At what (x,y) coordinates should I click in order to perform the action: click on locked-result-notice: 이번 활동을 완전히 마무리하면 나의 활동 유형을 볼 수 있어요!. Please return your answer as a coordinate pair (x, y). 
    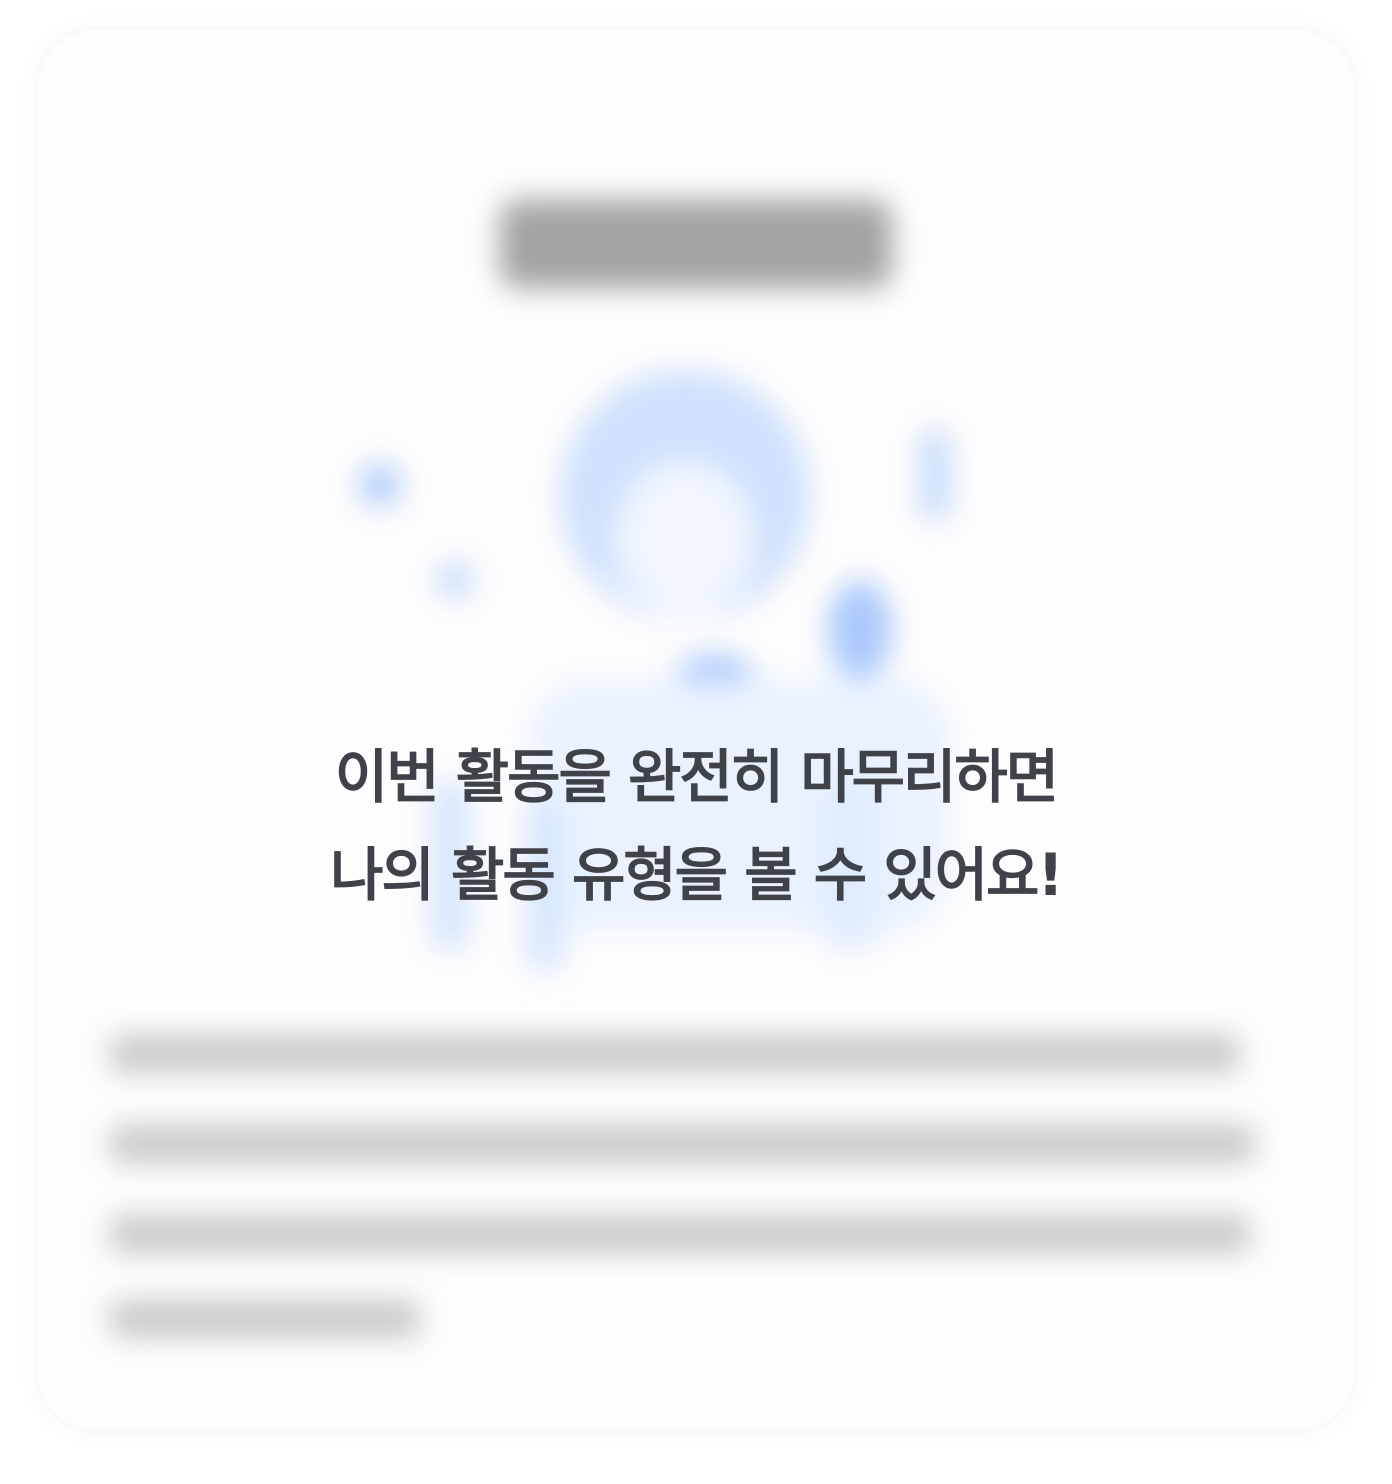
    Looking at the image, I should click on (696, 826).